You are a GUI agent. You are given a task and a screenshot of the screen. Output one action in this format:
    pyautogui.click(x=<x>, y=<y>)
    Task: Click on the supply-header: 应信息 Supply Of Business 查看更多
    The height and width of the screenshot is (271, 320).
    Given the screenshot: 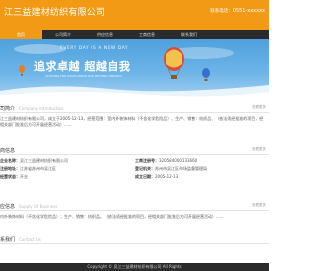 What is the action you would take?
    pyautogui.click(x=134, y=206)
    